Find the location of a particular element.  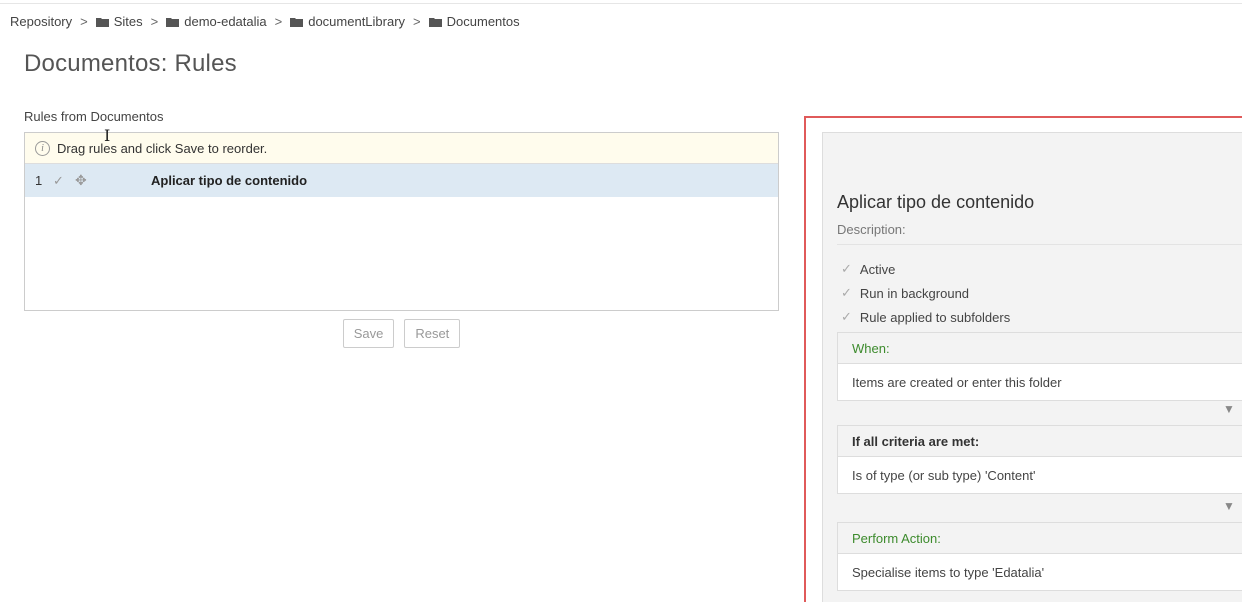

flag-label: Active is located at coordinates (877, 269).